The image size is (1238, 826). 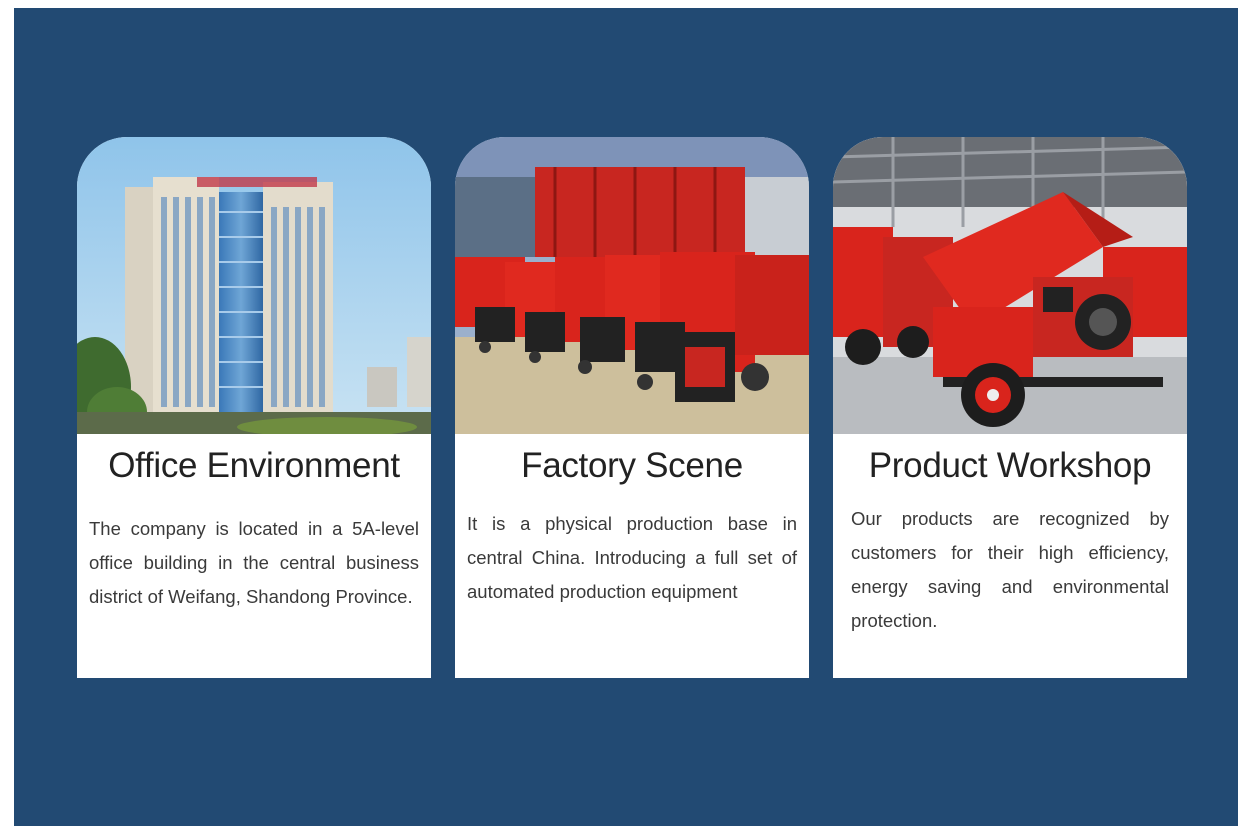 What do you see at coordinates (254, 285) in the screenshot?
I see `office-building-image` at bounding box center [254, 285].